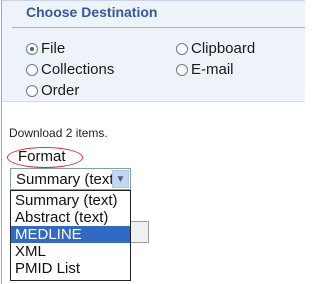 Image resolution: width=320 pixels, height=284 pixels. What do you see at coordinates (42, 156) in the screenshot?
I see `format-label: Format` at bounding box center [42, 156].